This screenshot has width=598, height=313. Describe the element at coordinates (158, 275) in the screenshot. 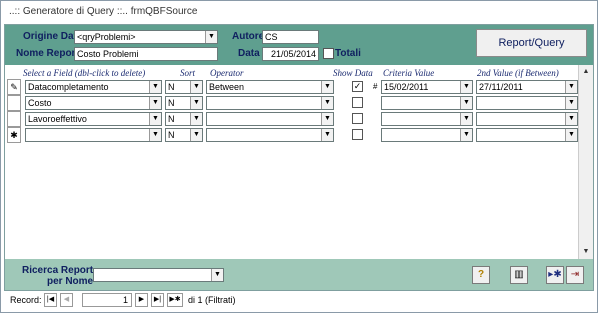

I see `ricerca-report-combo: ▼` at that location.